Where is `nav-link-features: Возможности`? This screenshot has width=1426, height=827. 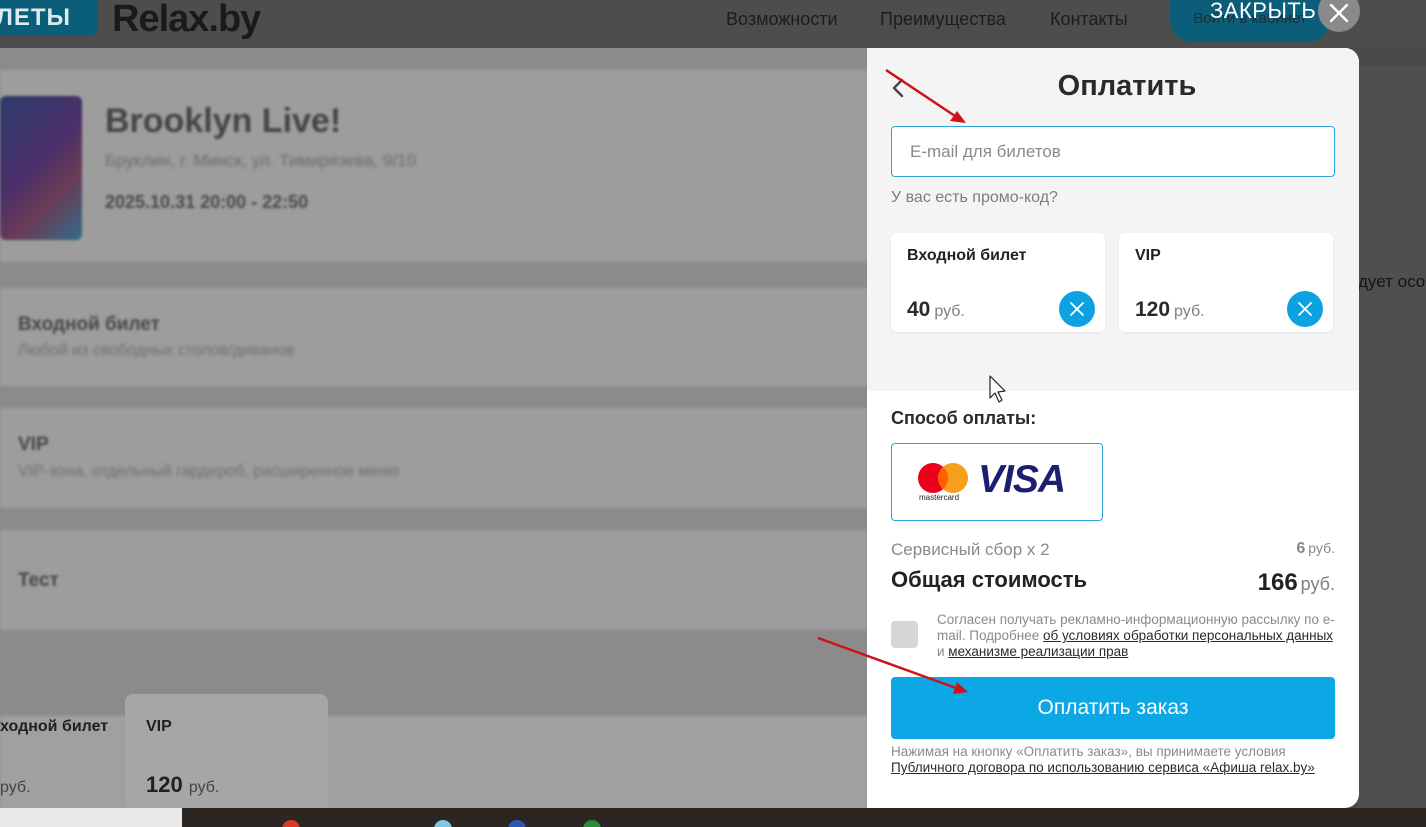
nav-link-features: Возможности is located at coordinates (782, 19).